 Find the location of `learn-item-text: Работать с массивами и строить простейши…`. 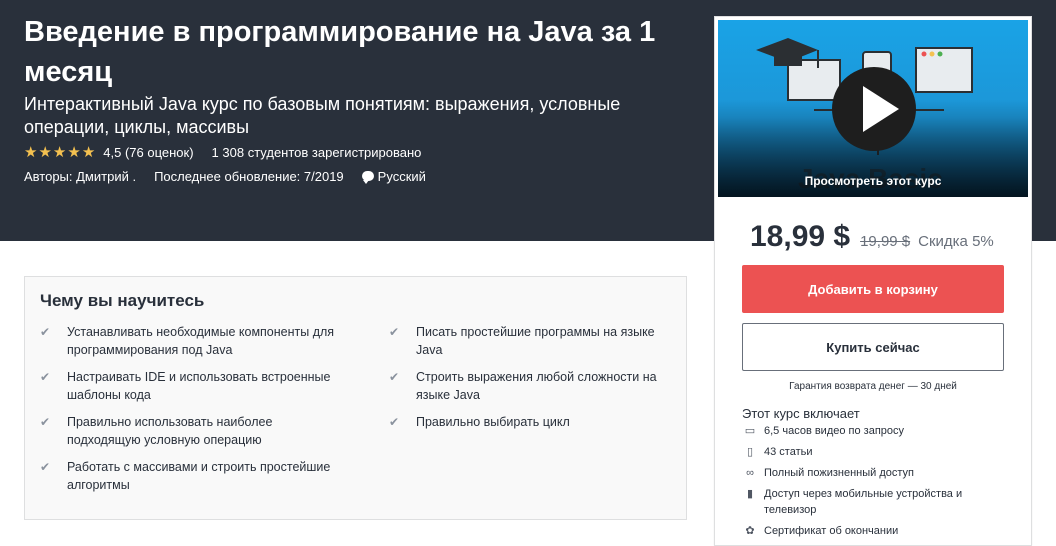

learn-item-text: Работать с массивами и строить простейши… is located at coordinates (199, 476).